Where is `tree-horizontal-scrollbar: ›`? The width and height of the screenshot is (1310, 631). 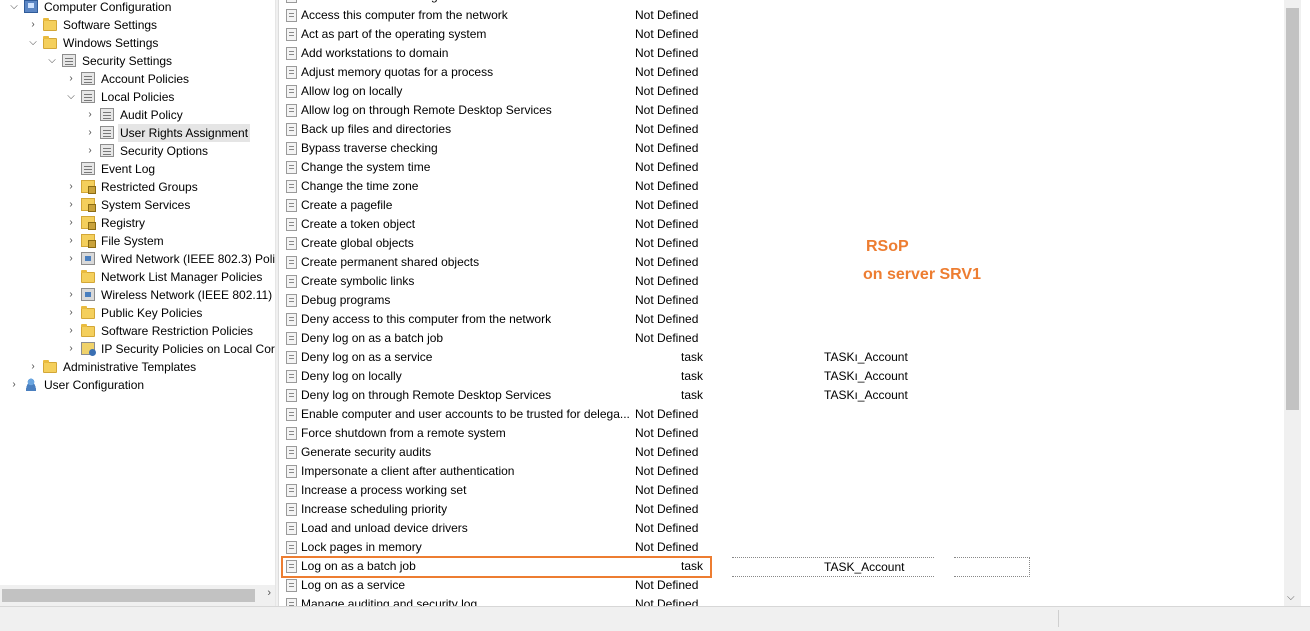
tree-horizontal-scrollbar: › is located at coordinates (137, 595).